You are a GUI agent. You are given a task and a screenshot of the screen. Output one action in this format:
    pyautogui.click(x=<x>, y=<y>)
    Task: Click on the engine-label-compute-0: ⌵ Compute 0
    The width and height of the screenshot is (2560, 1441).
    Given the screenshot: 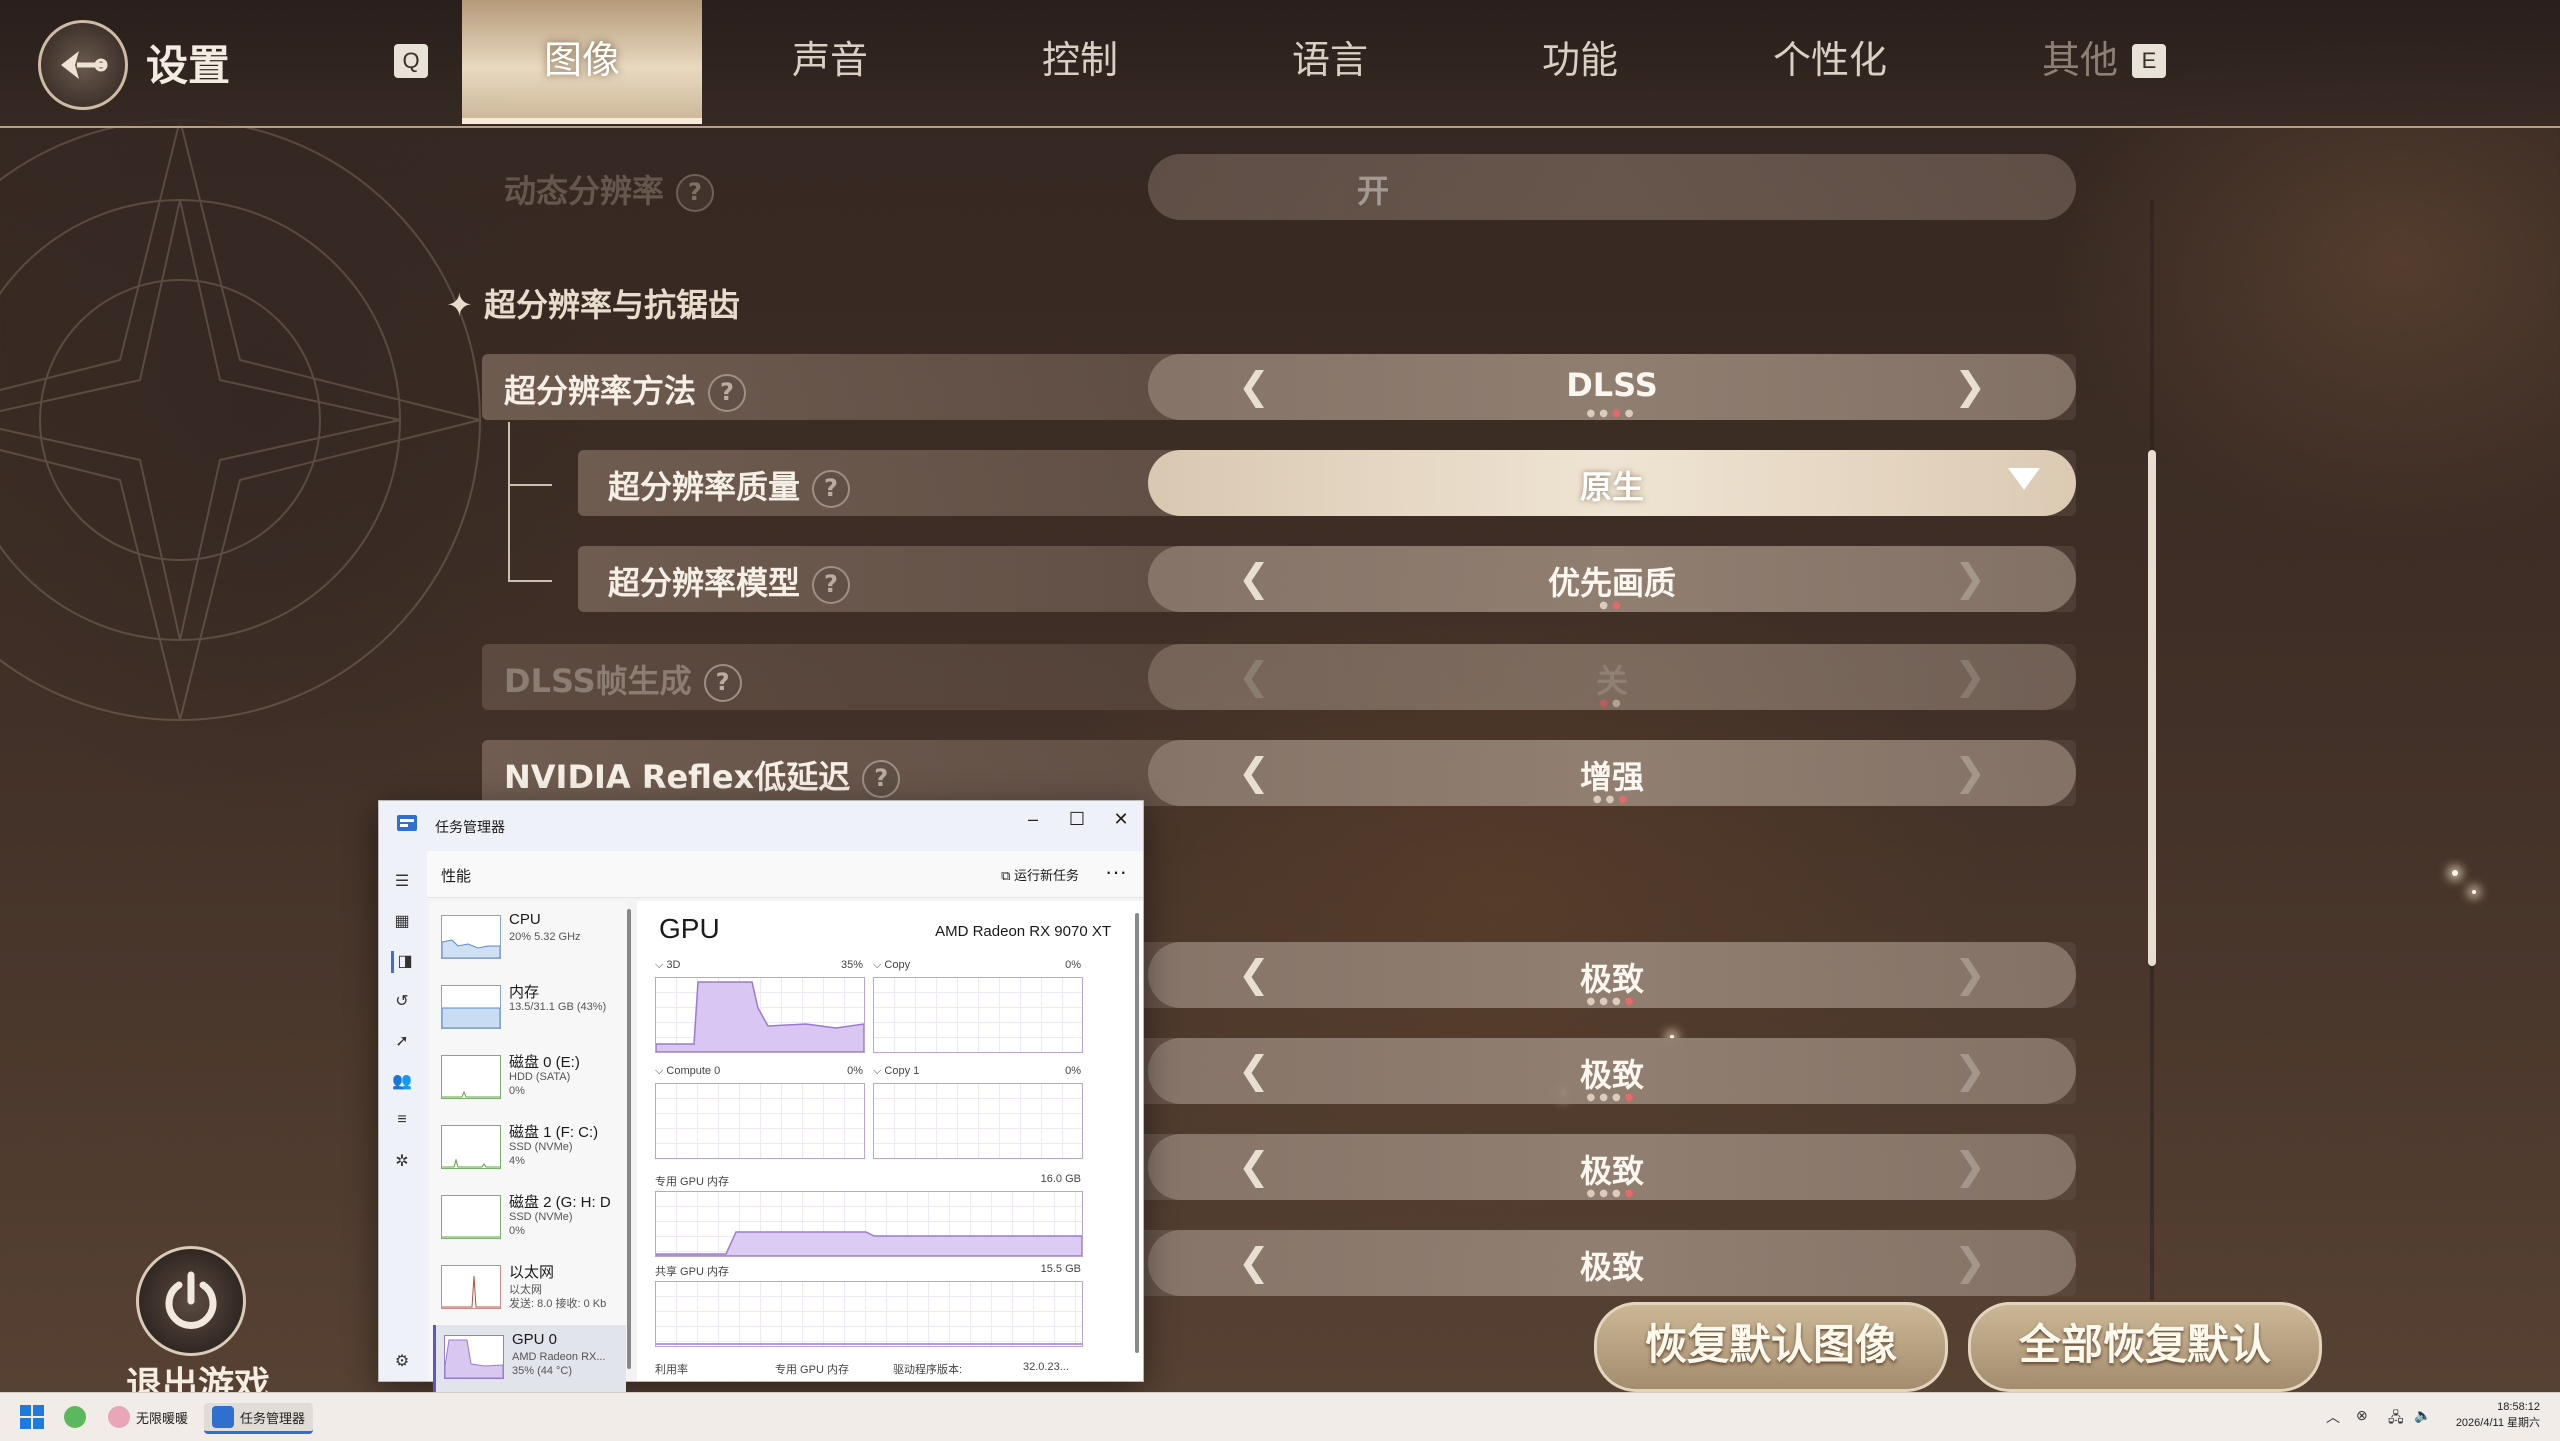 What is the action you would take?
    pyautogui.click(x=687, y=1071)
    